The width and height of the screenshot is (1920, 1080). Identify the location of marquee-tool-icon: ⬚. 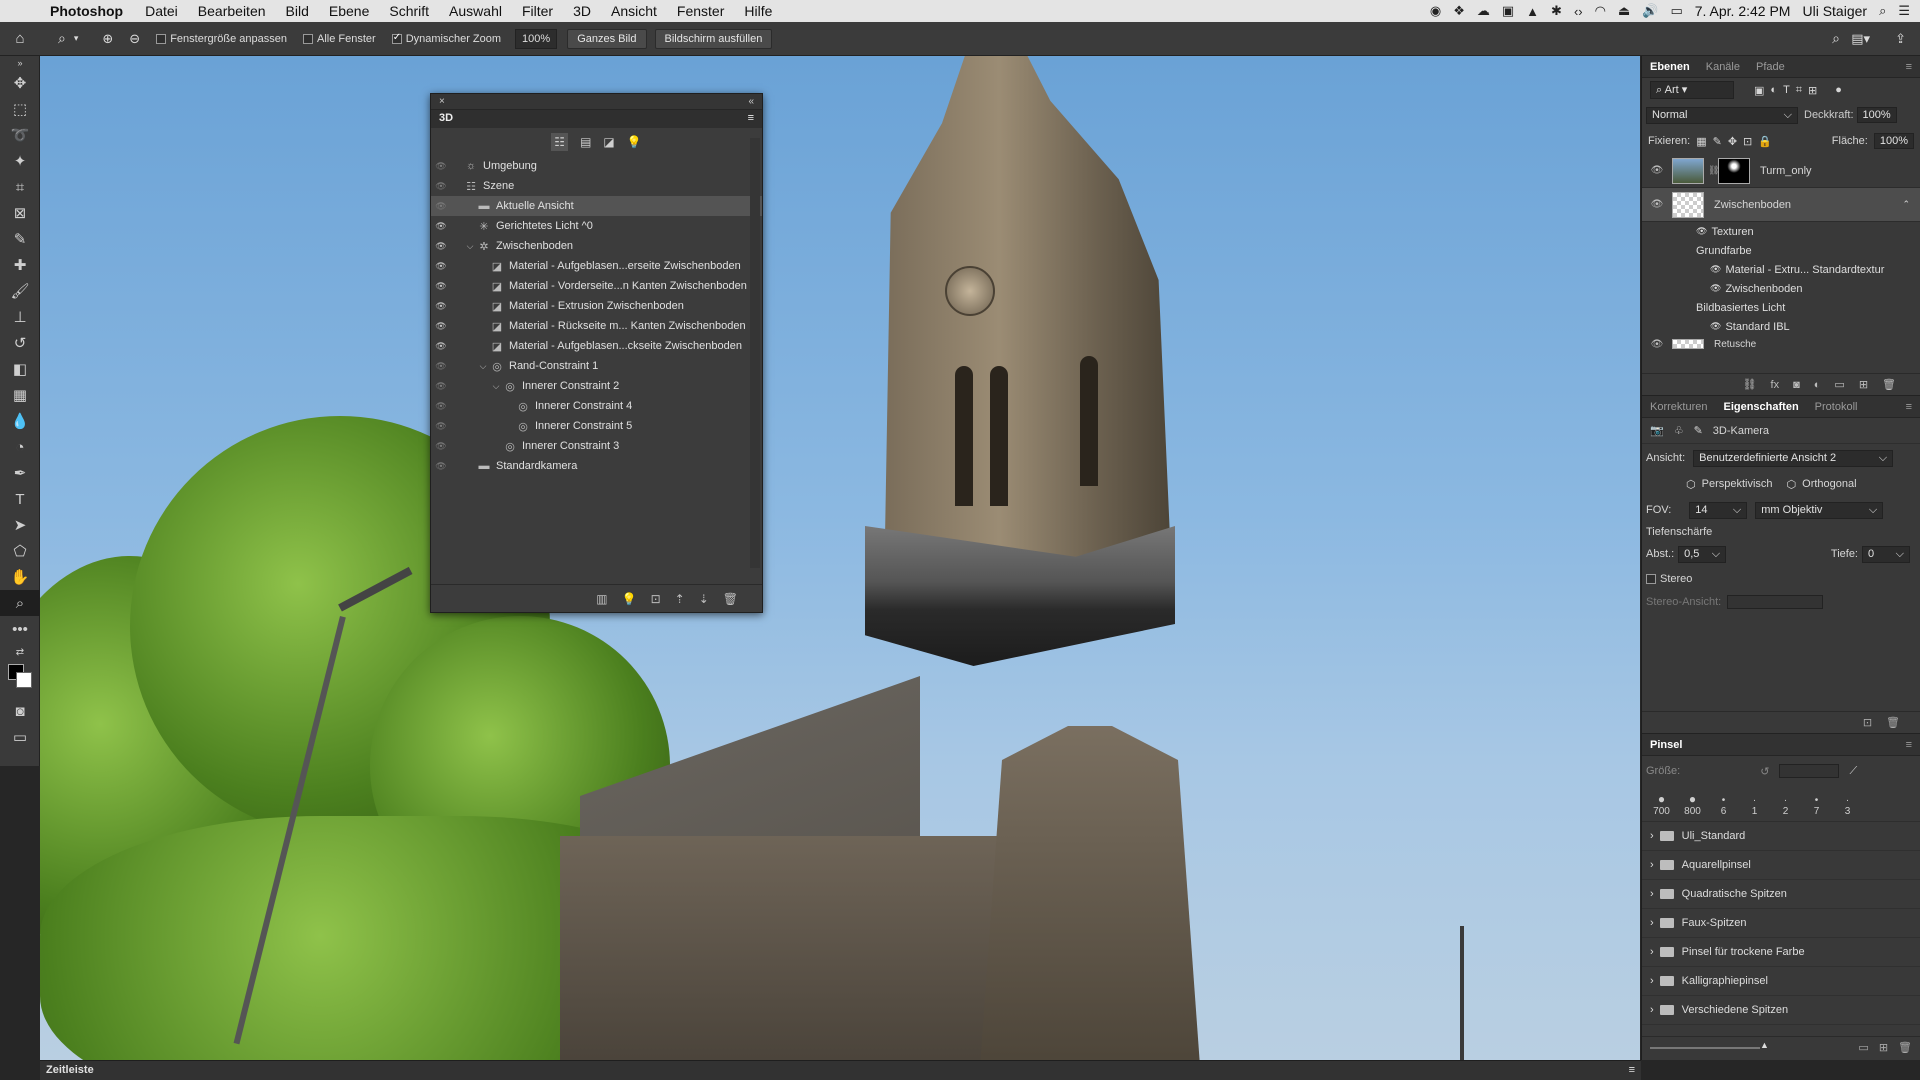
(20, 109).